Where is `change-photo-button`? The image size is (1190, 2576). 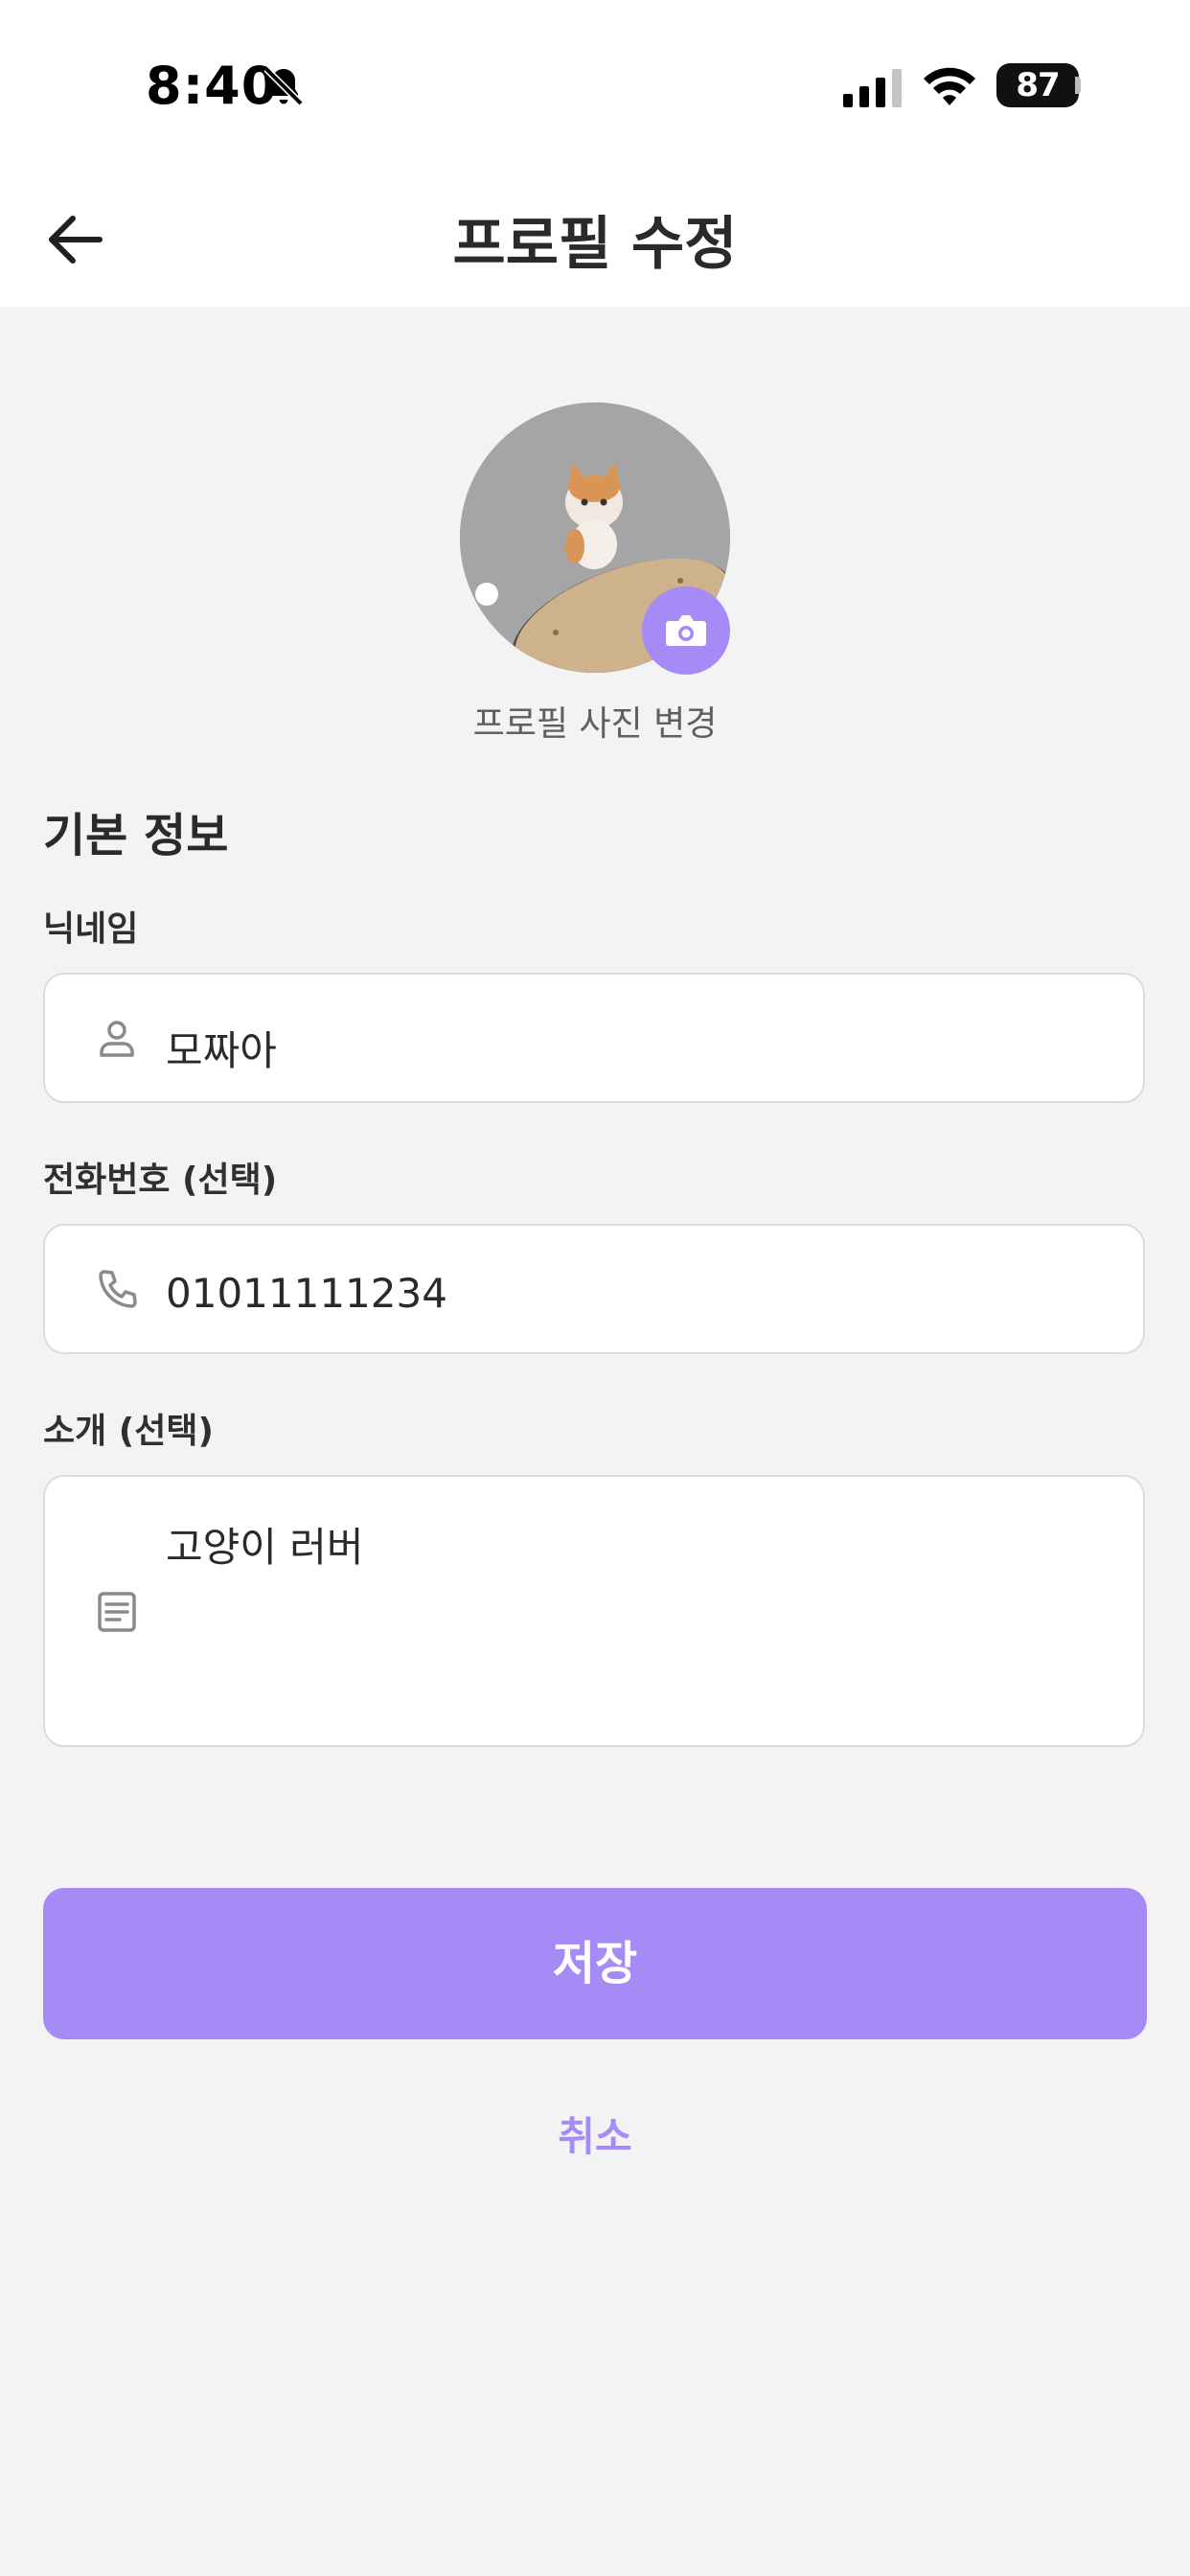 change-photo-button is located at coordinates (686, 630).